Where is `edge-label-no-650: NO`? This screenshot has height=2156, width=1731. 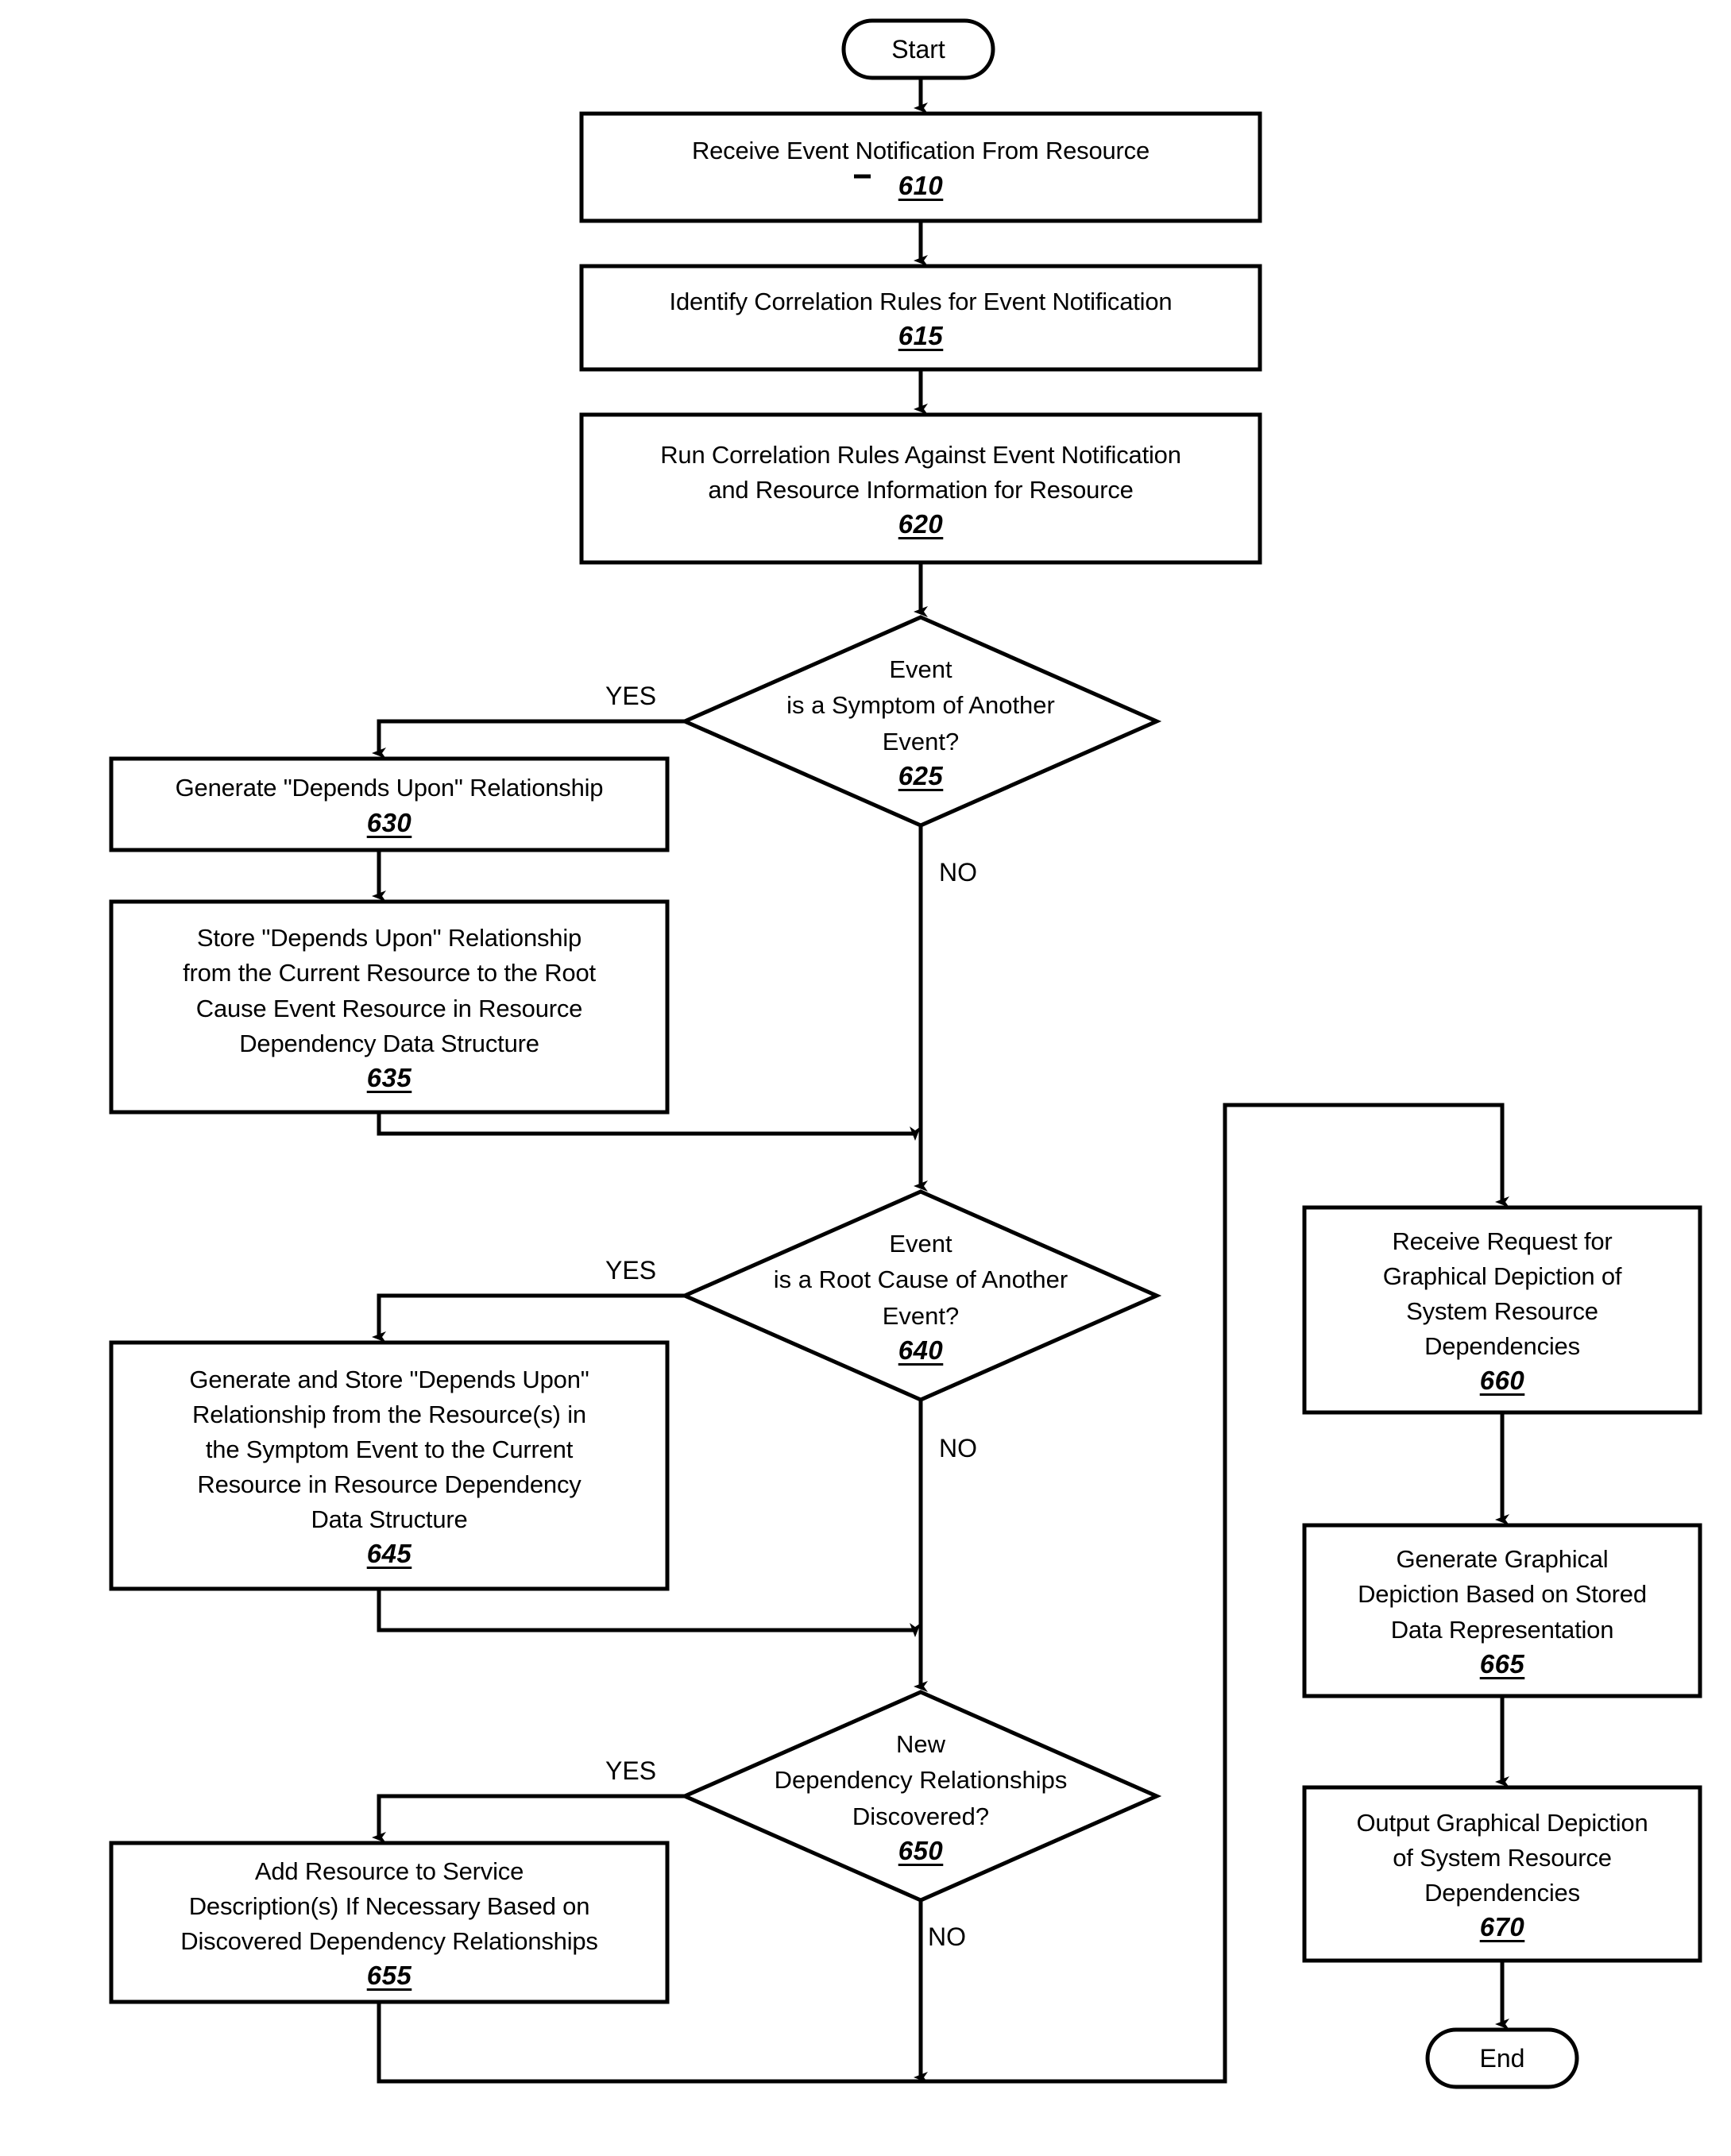
edge-label-no-650: NO is located at coordinates (947, 1937).